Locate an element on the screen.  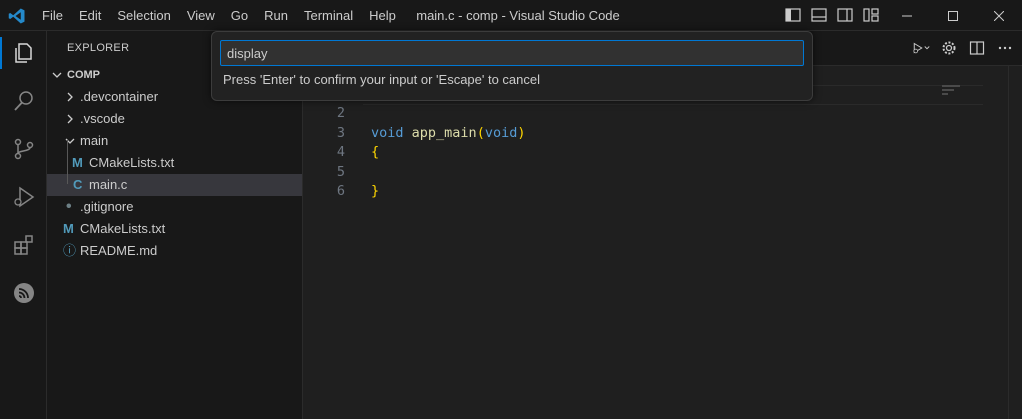
c-file-icon: C is located at coordinates (78, 184).